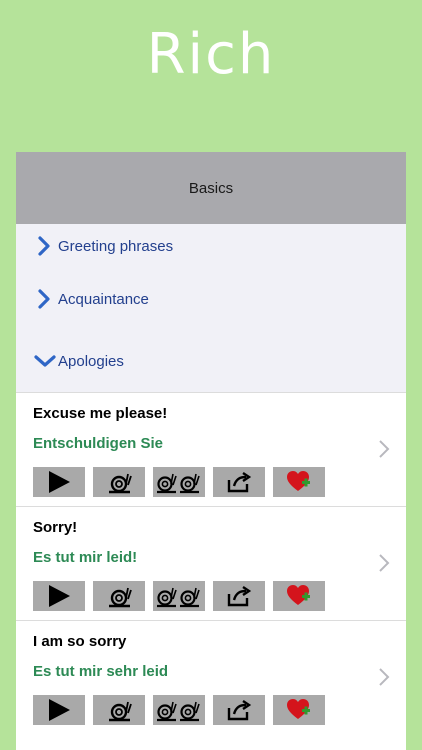  Describe the element at coordinates (80, 641) in the screenshot. I see `phrase-english: I am so sorry` at that location.